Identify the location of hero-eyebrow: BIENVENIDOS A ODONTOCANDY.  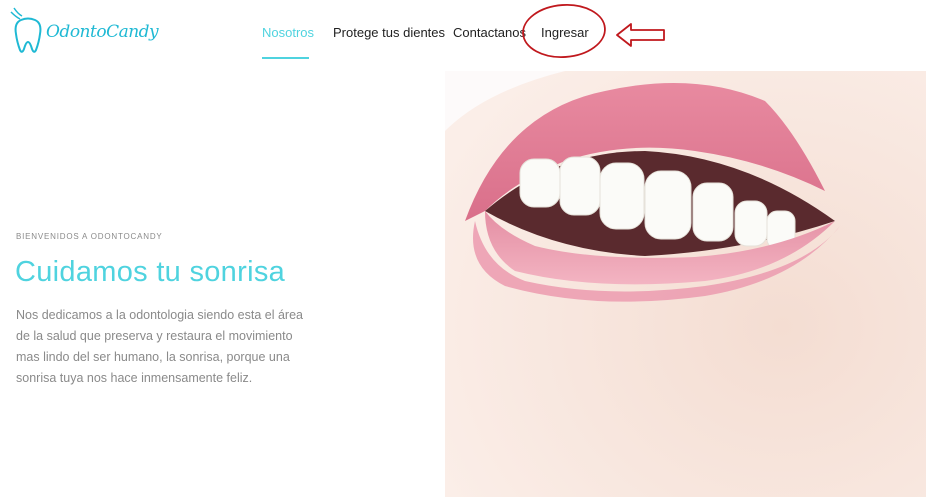
(89, 236).